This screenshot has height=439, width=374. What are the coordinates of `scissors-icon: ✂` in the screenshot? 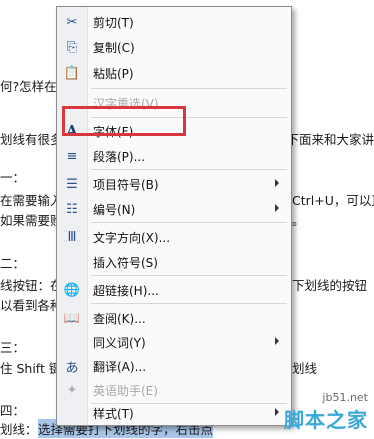 It's located at (72, 22).